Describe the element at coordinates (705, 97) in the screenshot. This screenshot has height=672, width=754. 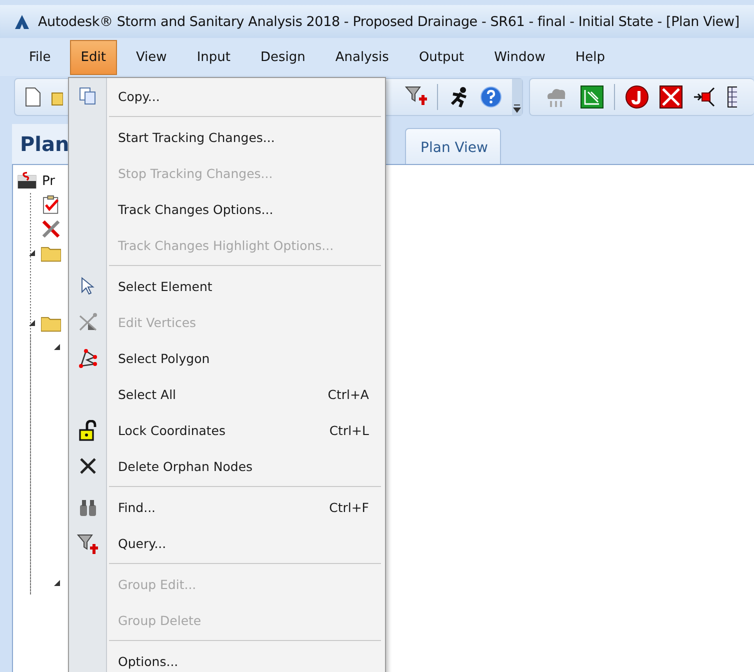
I see `node-arrows-icon` at that location.